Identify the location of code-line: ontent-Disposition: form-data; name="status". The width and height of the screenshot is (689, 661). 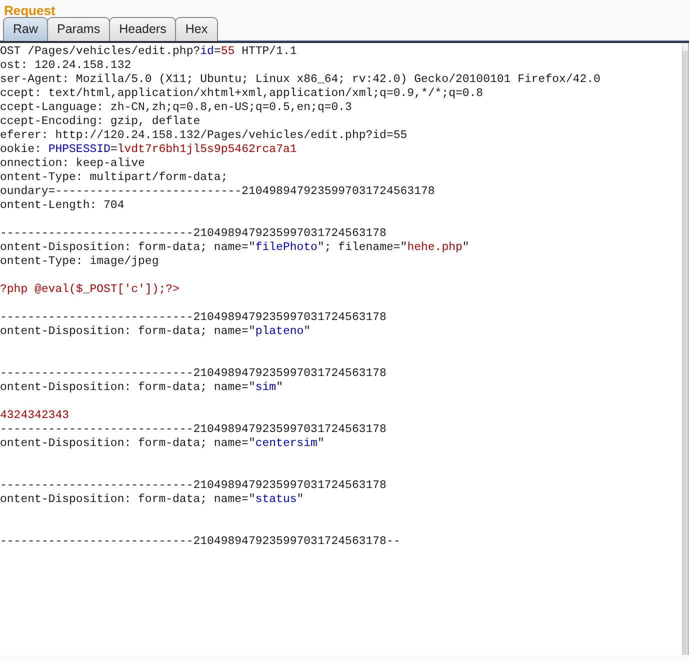
(152, 499).